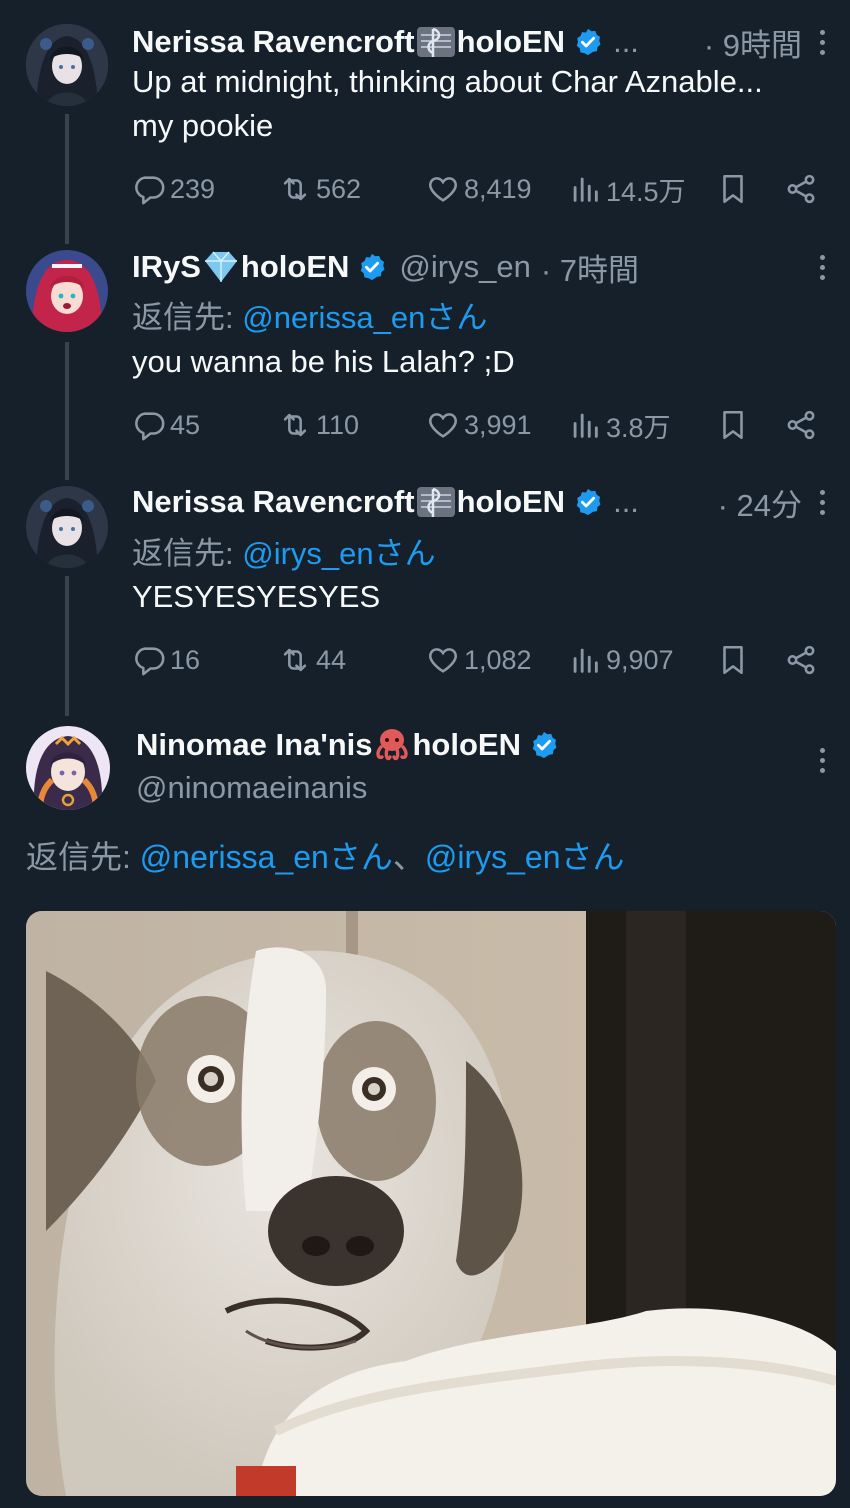 The height and width of the screenshot is (1508, 850). I want to click on like-button: 1,082, so click(479, 660).